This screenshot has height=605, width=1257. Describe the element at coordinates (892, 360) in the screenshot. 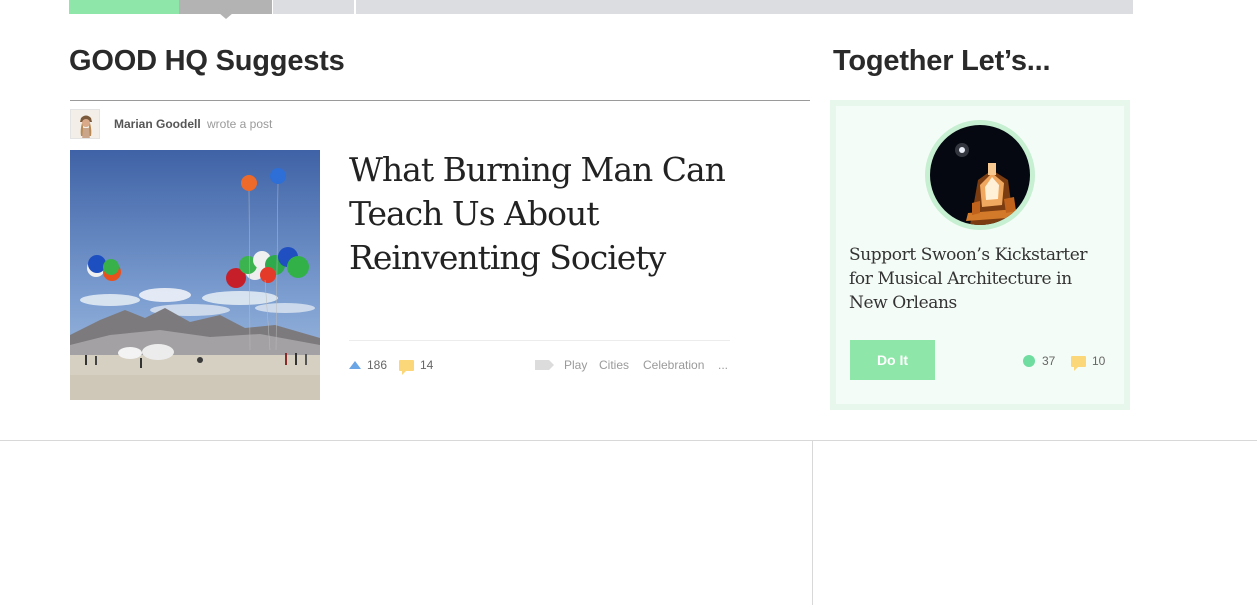

I see `do-it-button: Do It` at that location.